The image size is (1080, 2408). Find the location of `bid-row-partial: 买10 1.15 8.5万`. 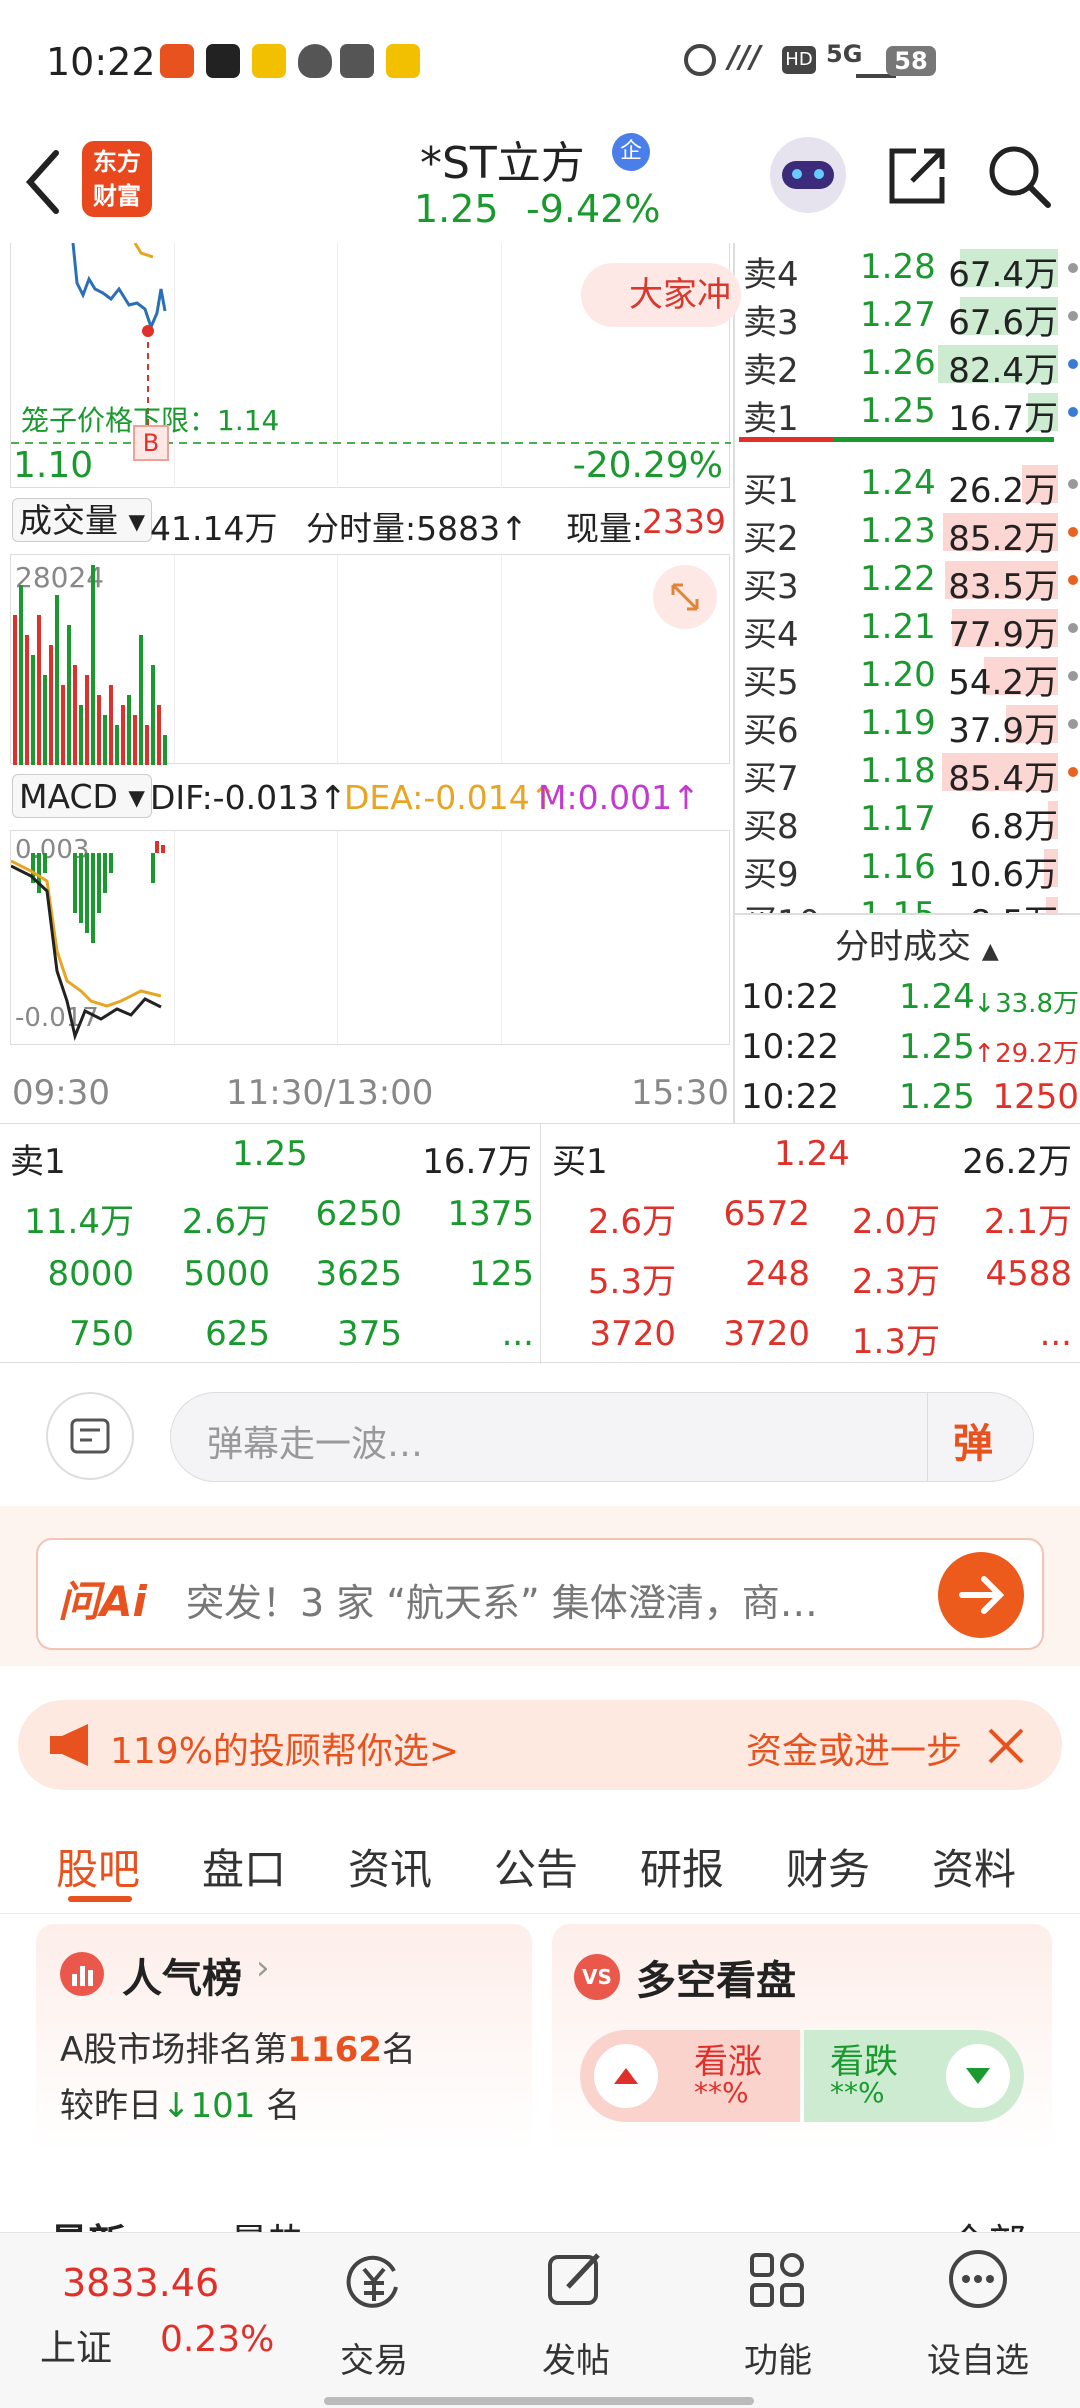

bid-row-partial: 买10 1.15 8.5万 is located at coordinates (907, 902).